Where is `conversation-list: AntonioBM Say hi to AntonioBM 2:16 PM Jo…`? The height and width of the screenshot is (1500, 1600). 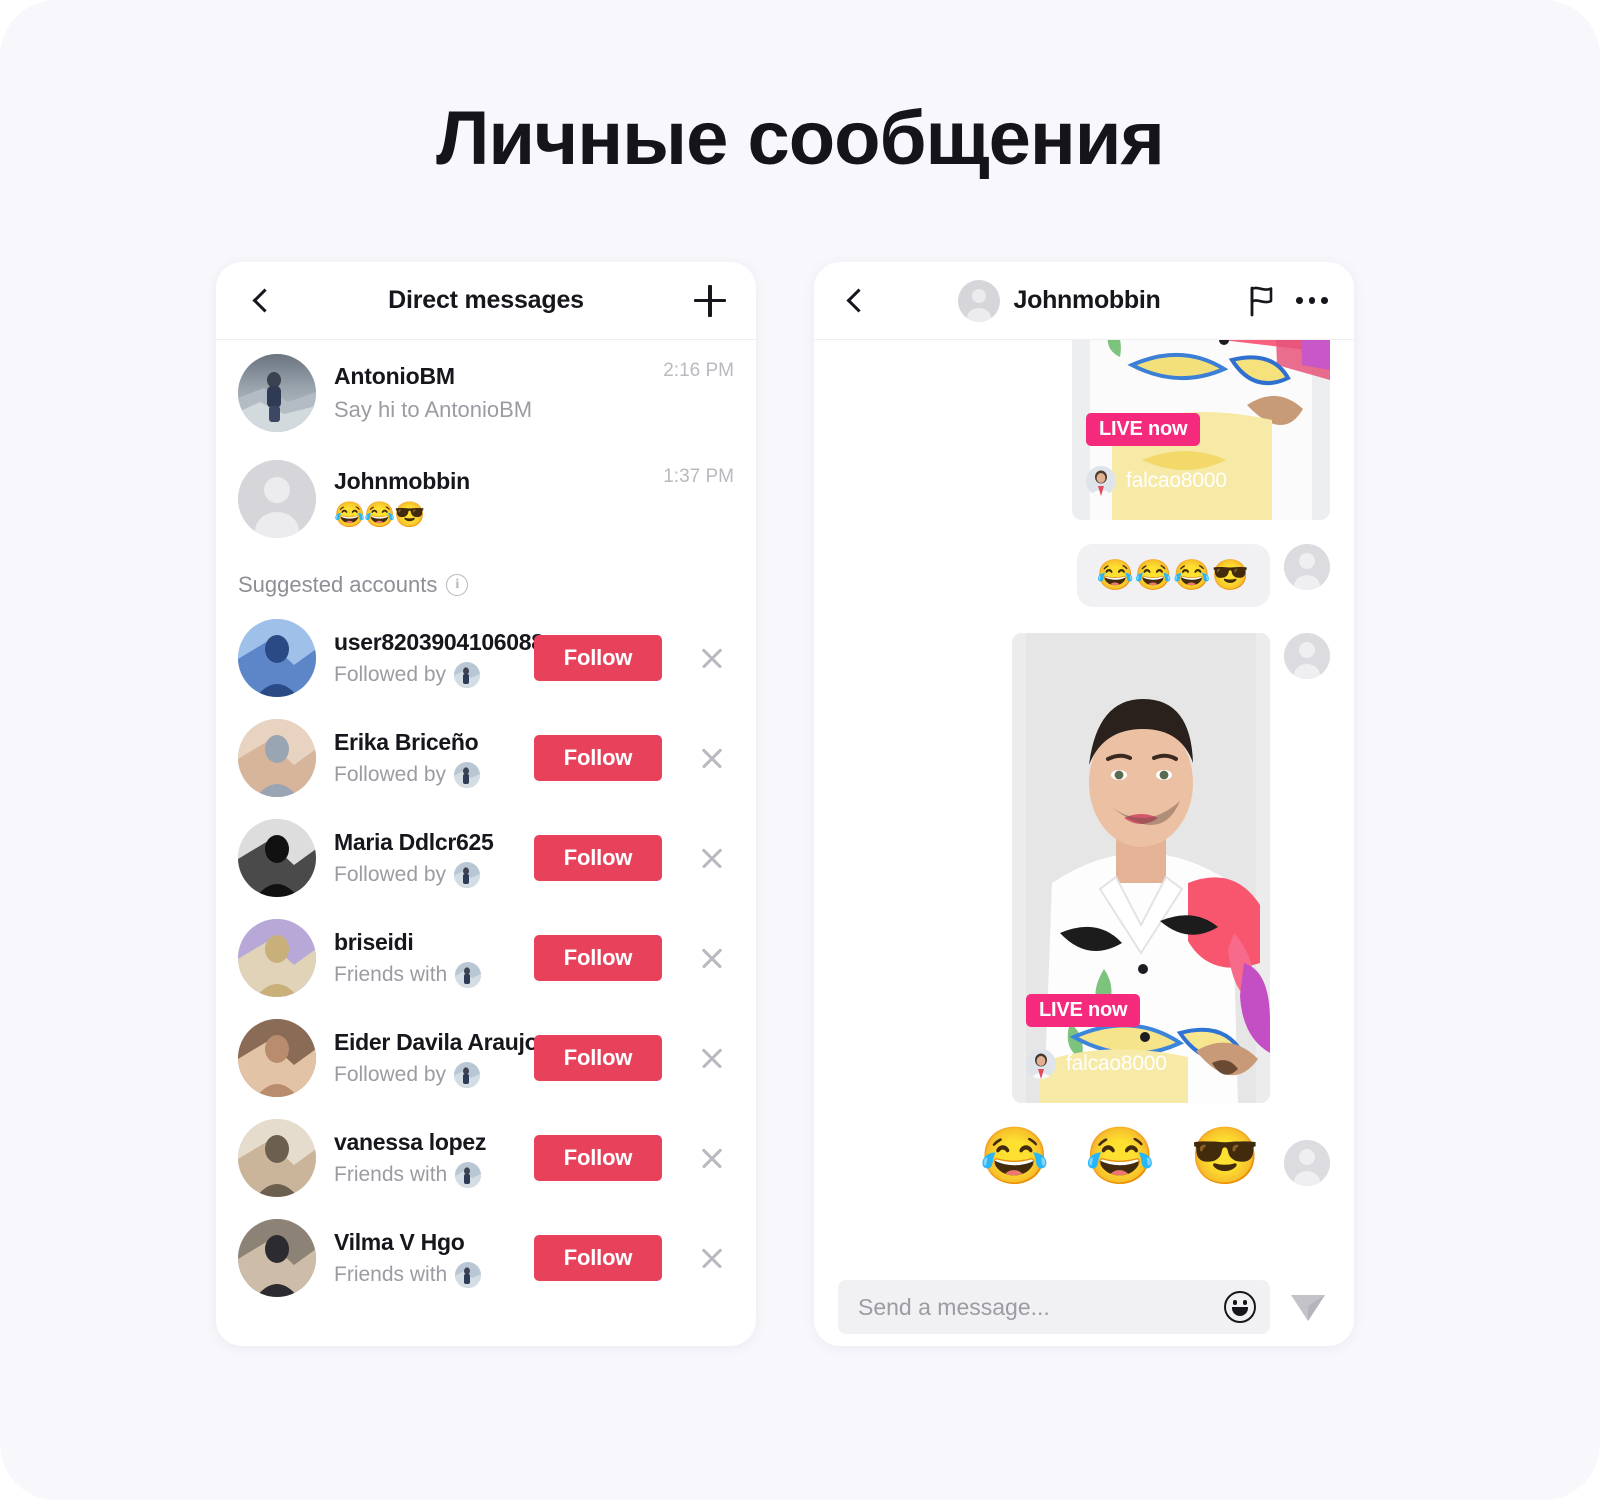 conversation-list: AntonioBM Say hi to AntonioBM 2:16 PM Jo… is located at coordinates (486, 448).